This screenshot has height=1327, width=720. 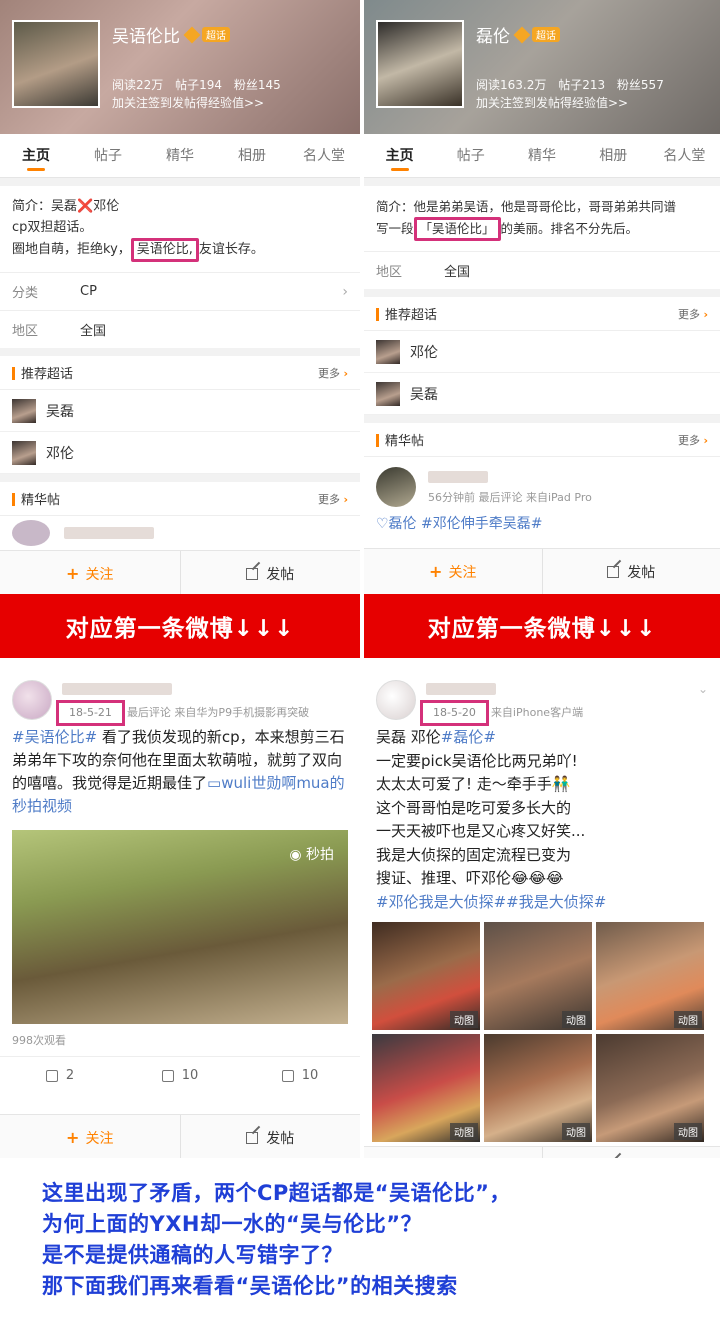 I want to click on like-button: 10, so click(x=300, y=1075).